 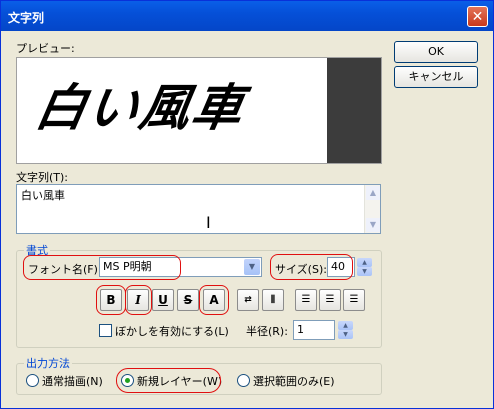 What do you see at coordinates (43, 195) in the screenshot?
I see `text-input-value: 白い風車` at bounding box center [43, 195].